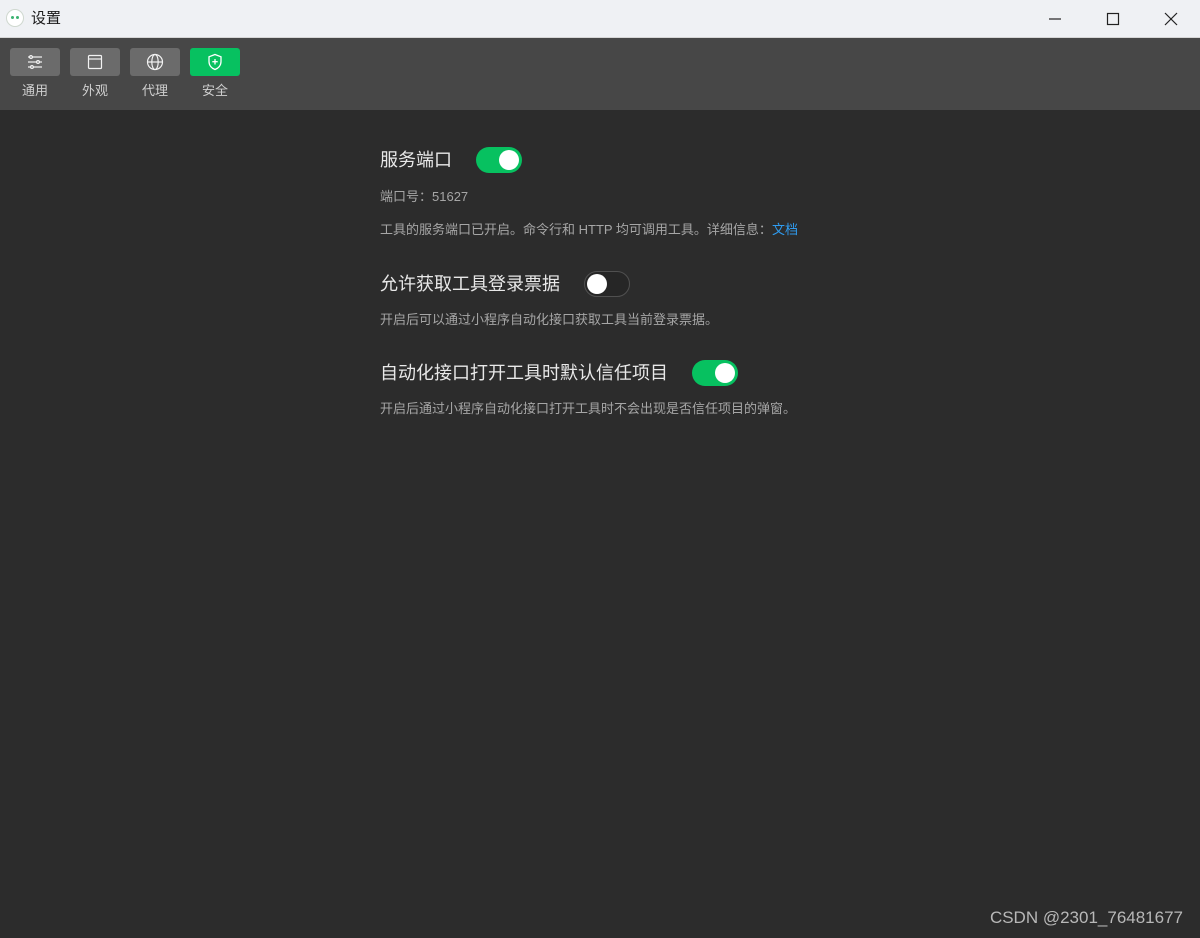 The height and width of the screenshot is (938, 1200). What do you see at coordinates (424, 196) in the screenshot?
I see `port-number-text: 端口号：51627` at bounding box center [424, 196].